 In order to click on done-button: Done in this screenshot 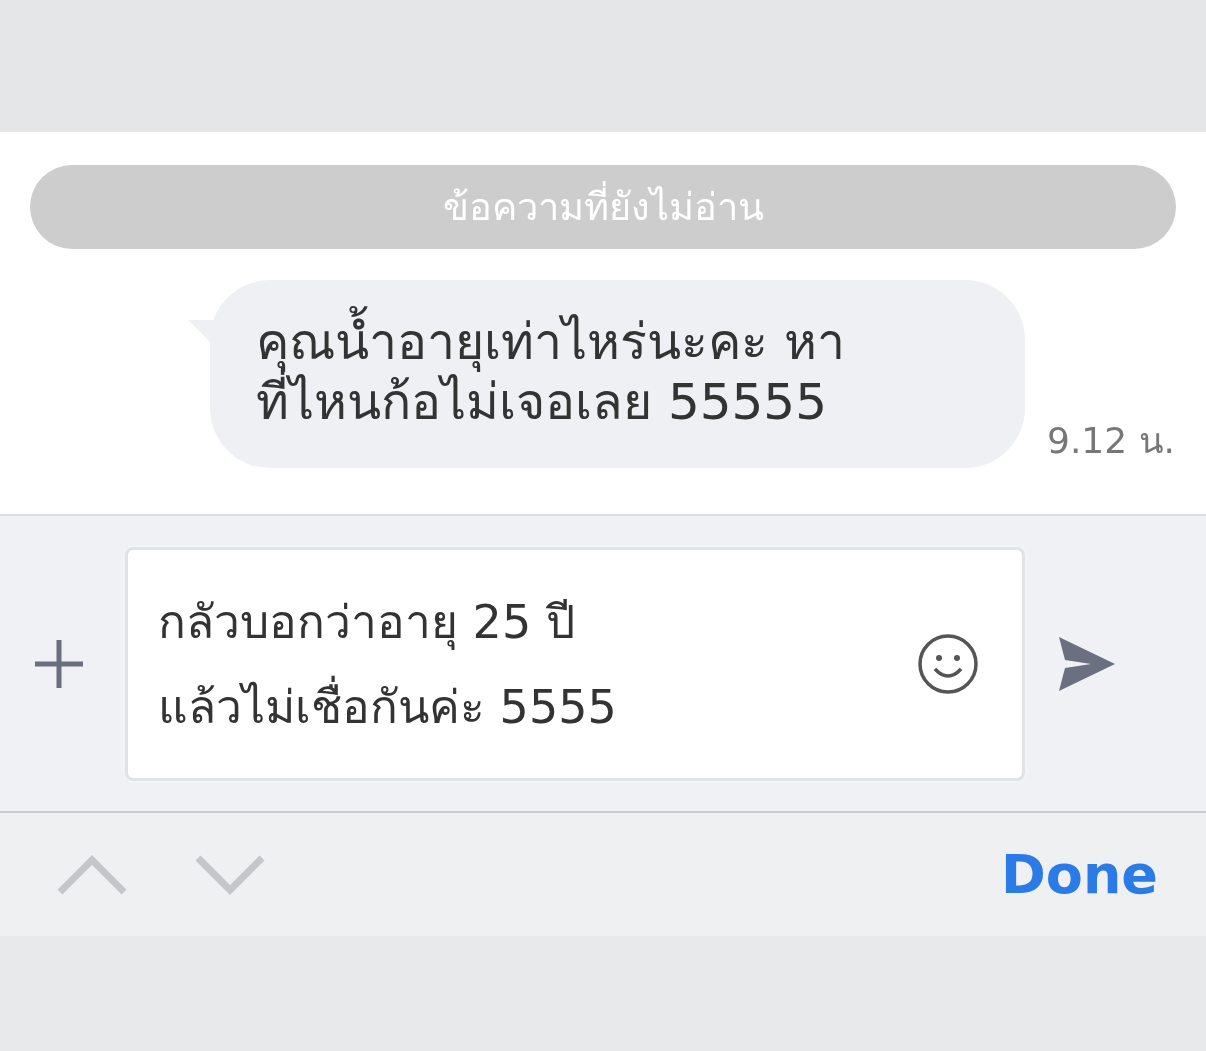, I will do `click(1079, 874)`.